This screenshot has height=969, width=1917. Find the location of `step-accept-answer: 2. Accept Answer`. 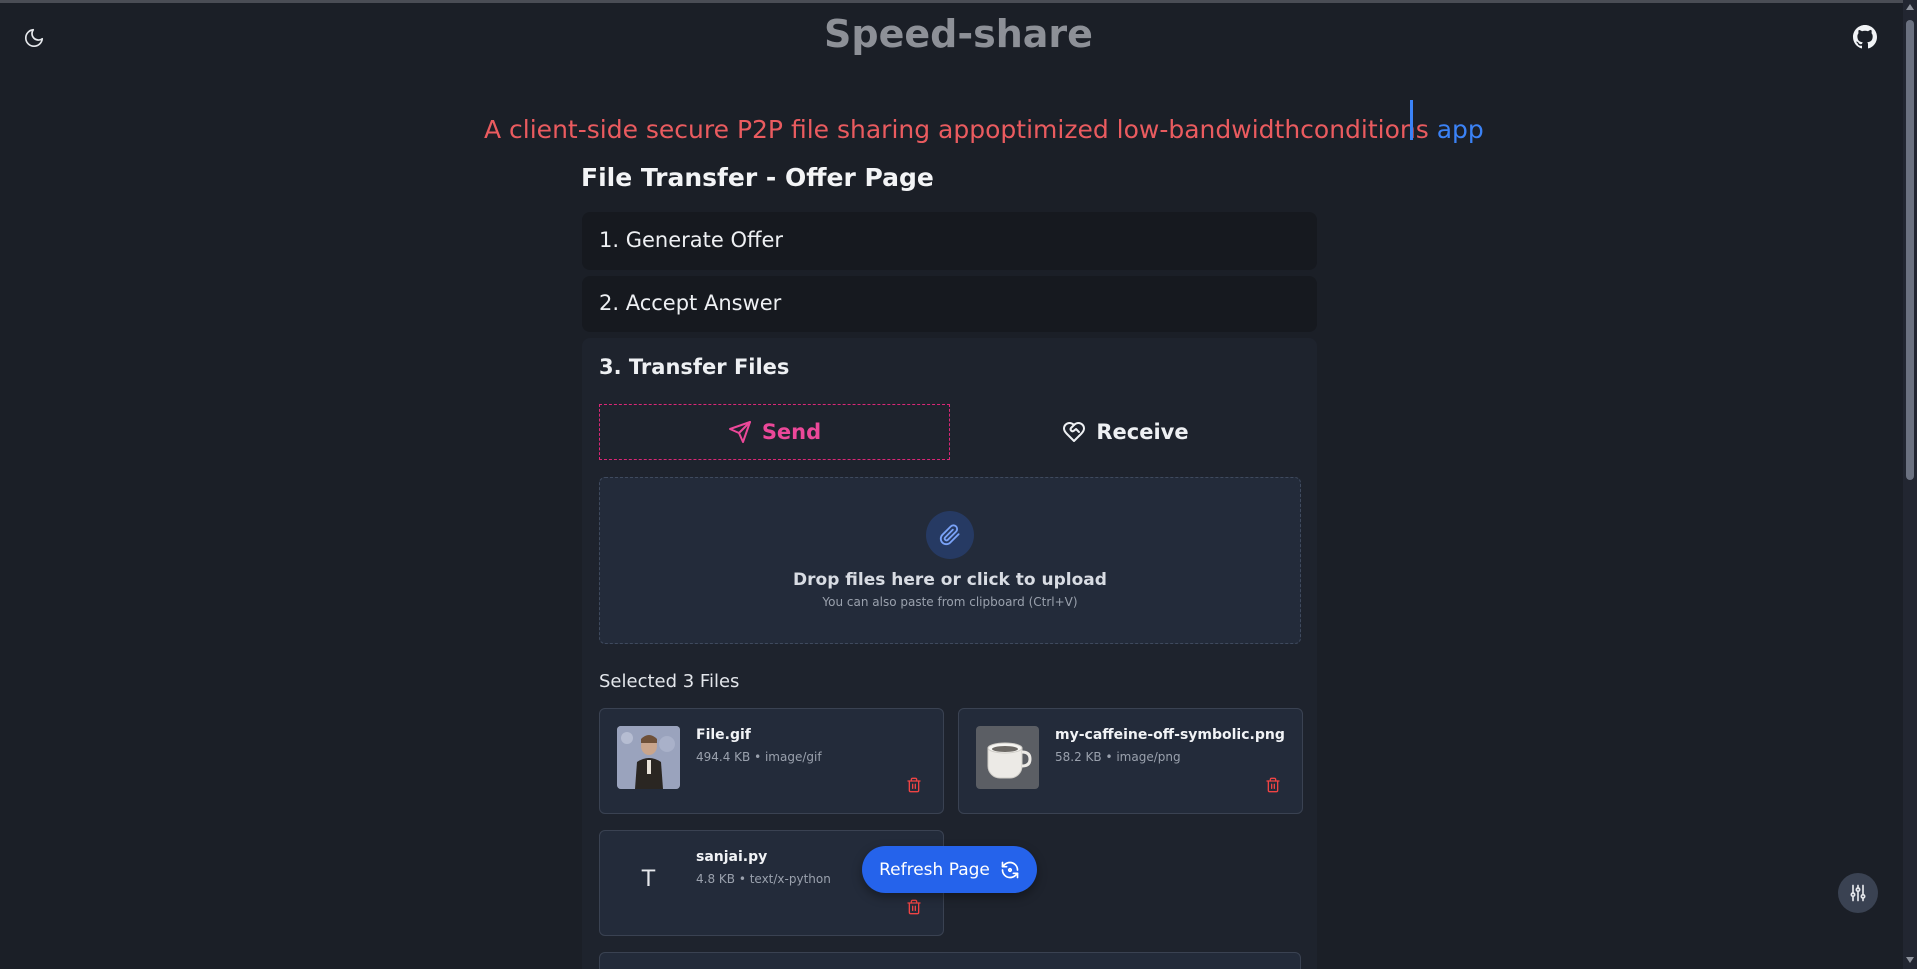

step-accept-answer: 2. Accept Answer is located at coordinates (949, 304).